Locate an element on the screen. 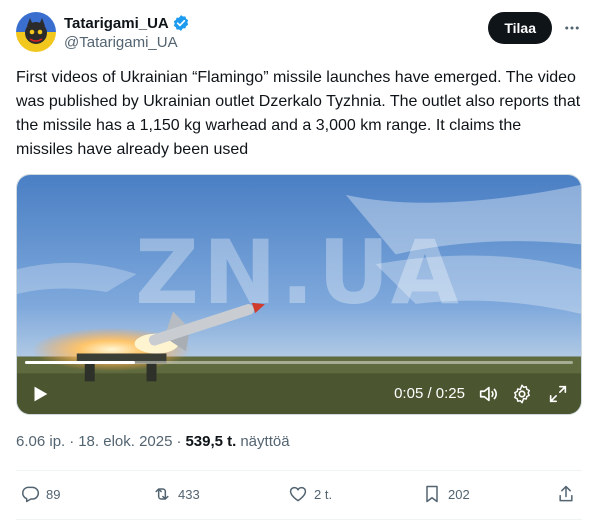 This screenshot has height=520, width=598. author-display-name: Tatarigami_UA is located at coordinates (116, 23).